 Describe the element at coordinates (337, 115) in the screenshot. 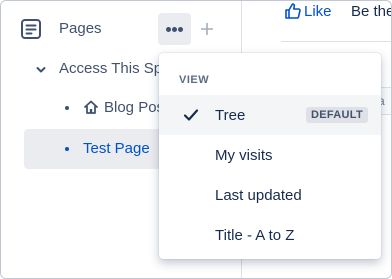

I see `default-badge: DEFAULT` at that location.